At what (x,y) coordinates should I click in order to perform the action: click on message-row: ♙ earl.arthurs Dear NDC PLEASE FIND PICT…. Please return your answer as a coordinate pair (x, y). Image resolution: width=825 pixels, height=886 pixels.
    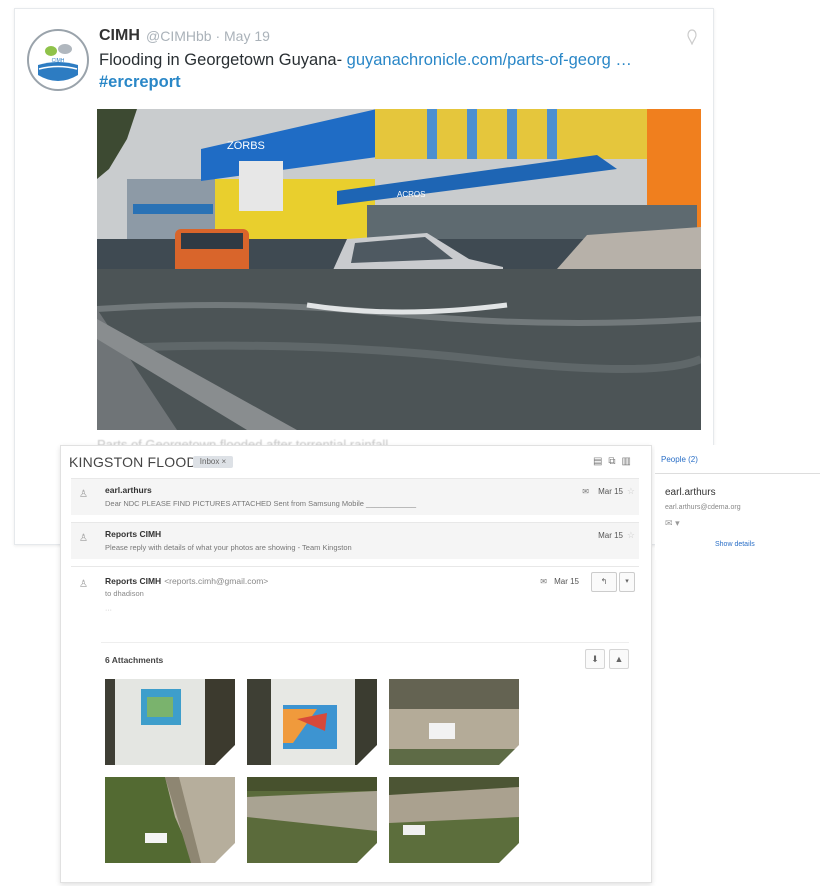
    Looking at the image, I should click on (355, 496).